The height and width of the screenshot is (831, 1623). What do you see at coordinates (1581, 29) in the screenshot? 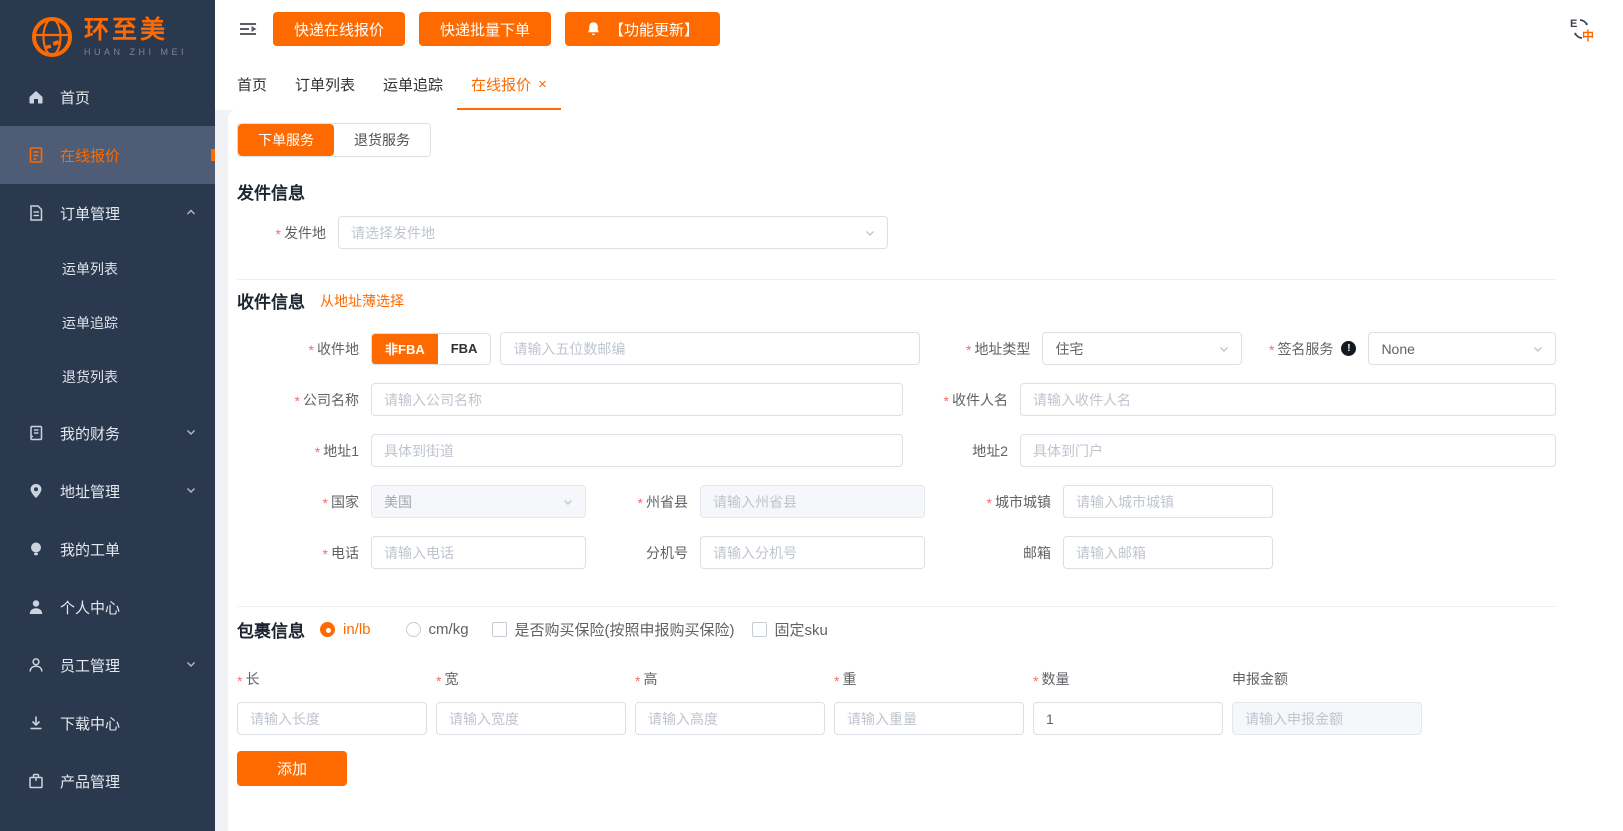
I see `language-switch-icon: E 中` at bounding box center [1581, 29].